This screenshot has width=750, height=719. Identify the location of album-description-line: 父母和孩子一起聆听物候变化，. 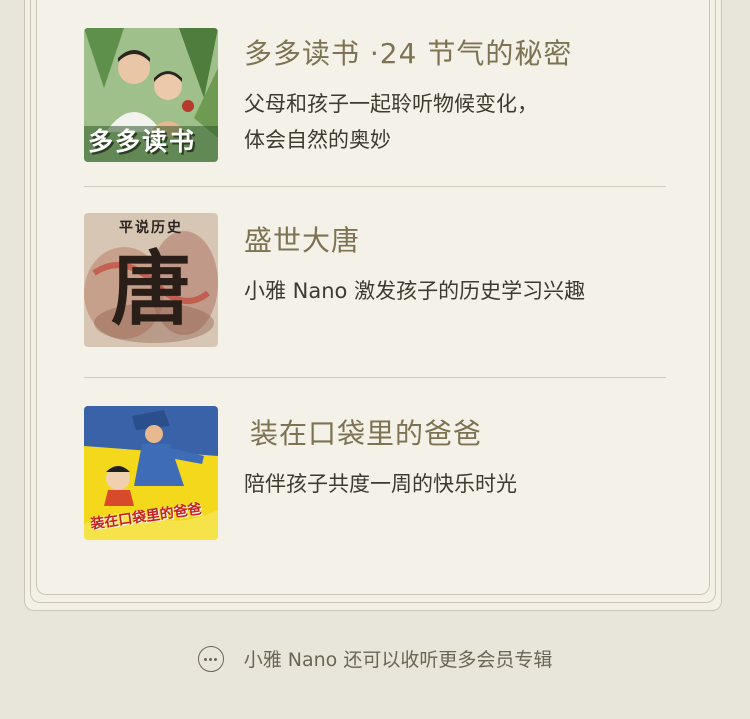
(391, 104).